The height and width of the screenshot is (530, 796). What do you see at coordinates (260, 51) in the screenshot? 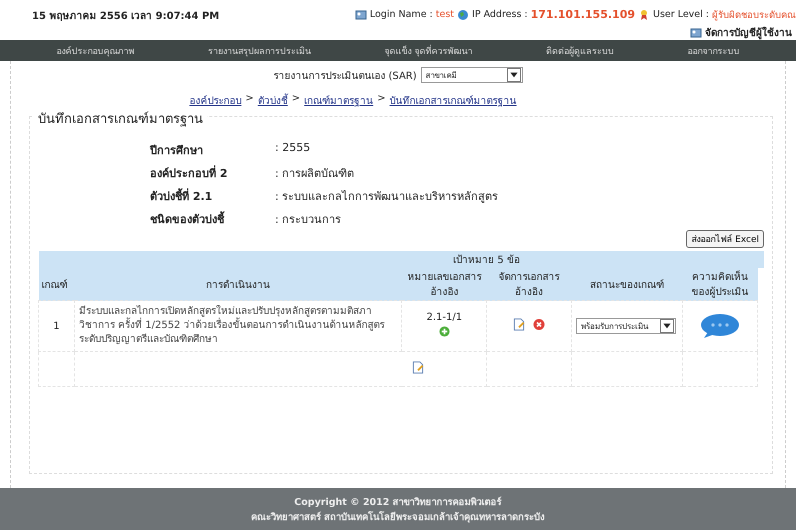
I see `nav-link: รายงานสรุปผลการประเมิน` at bounding box center [260, 51].